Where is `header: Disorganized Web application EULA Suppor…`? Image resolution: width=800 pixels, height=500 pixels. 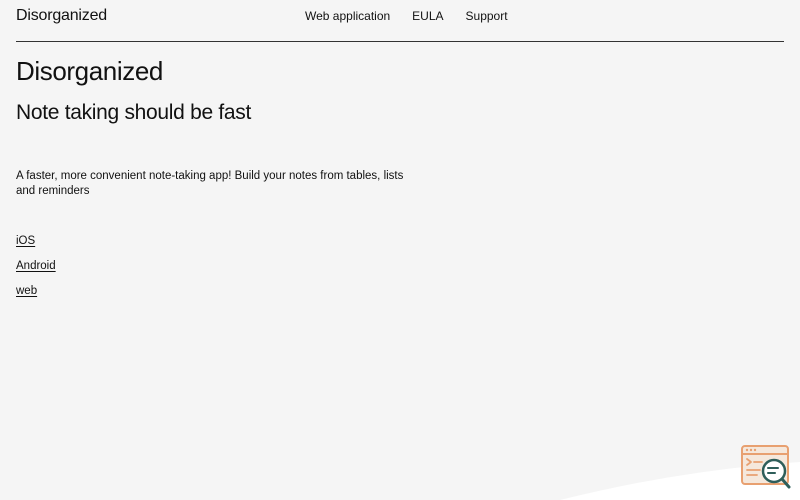 header: Disorganized Web application EULA Suppor… is located at coordinates (400, 21).